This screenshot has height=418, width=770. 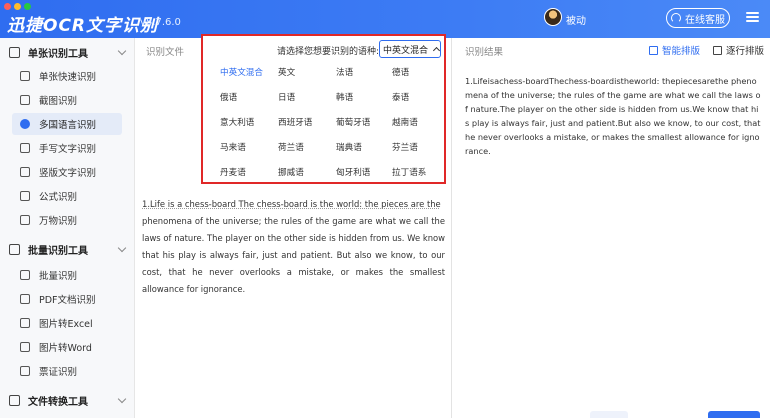 What do you see at coordinates (83, 26) in the screenshot?
I see `app-logo: 迅捷OCR文字识别` at bounding box center [83, 26].